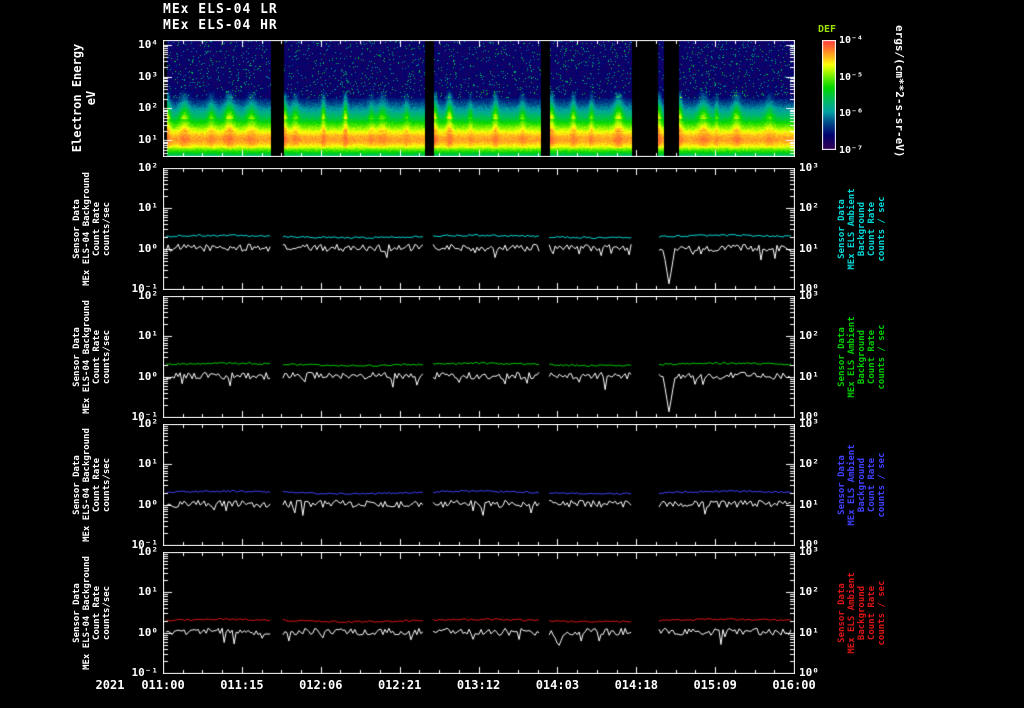 The image size is (1024, 708). What do you see at coordinates (148, 76) in the screenshot?
I see `spectrogram-y-tick-label: 10³` at bounding box center [148, 76].